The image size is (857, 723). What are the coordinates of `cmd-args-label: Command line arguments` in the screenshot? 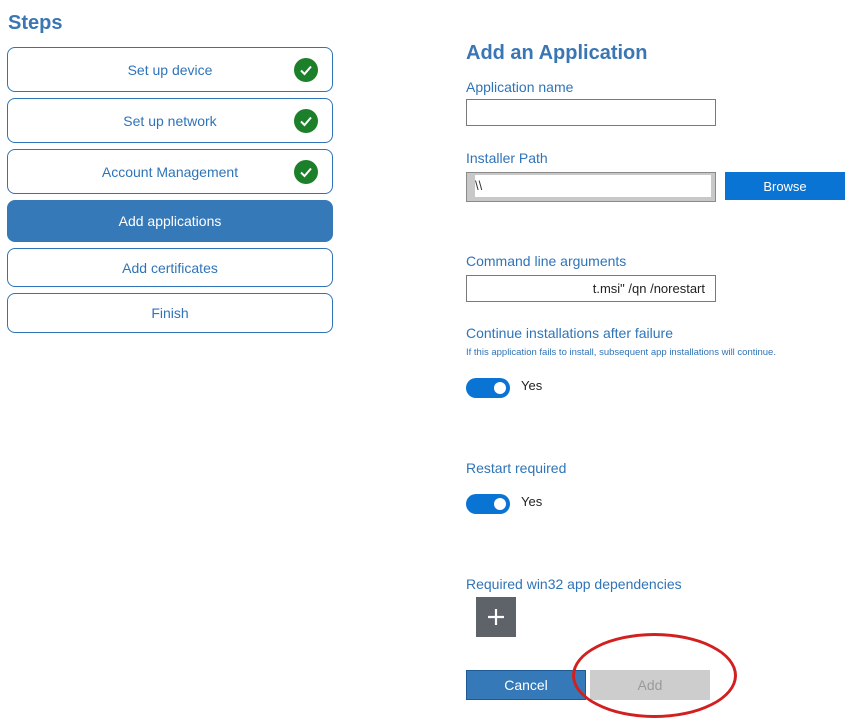 It's located at (546, 261).